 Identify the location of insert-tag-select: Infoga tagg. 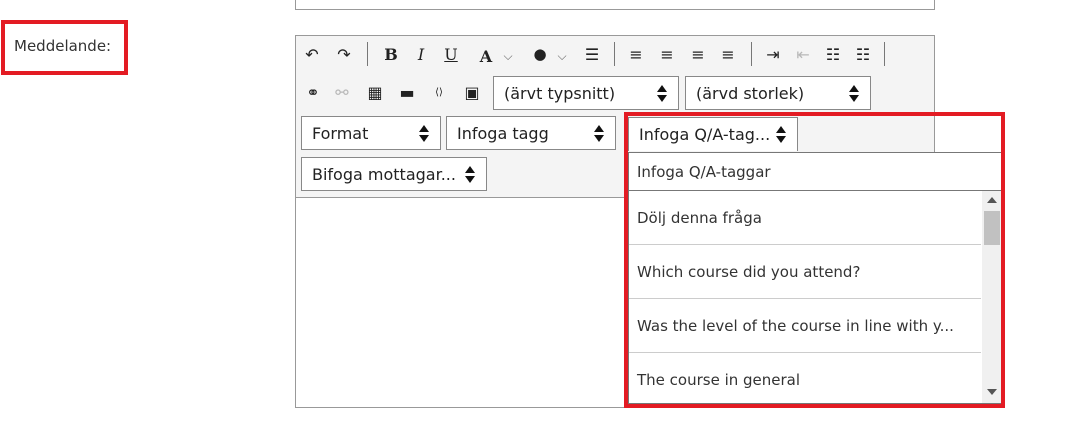
(531, 133).